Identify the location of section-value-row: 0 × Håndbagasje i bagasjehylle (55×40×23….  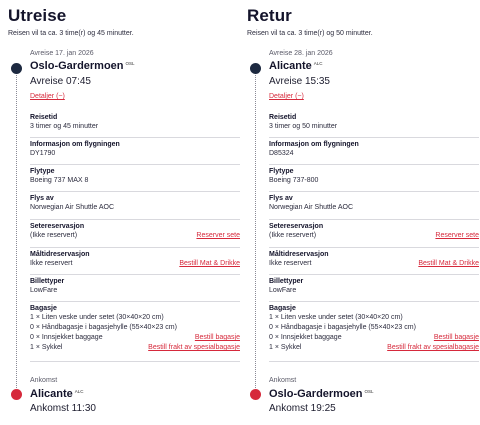
(374, 328).